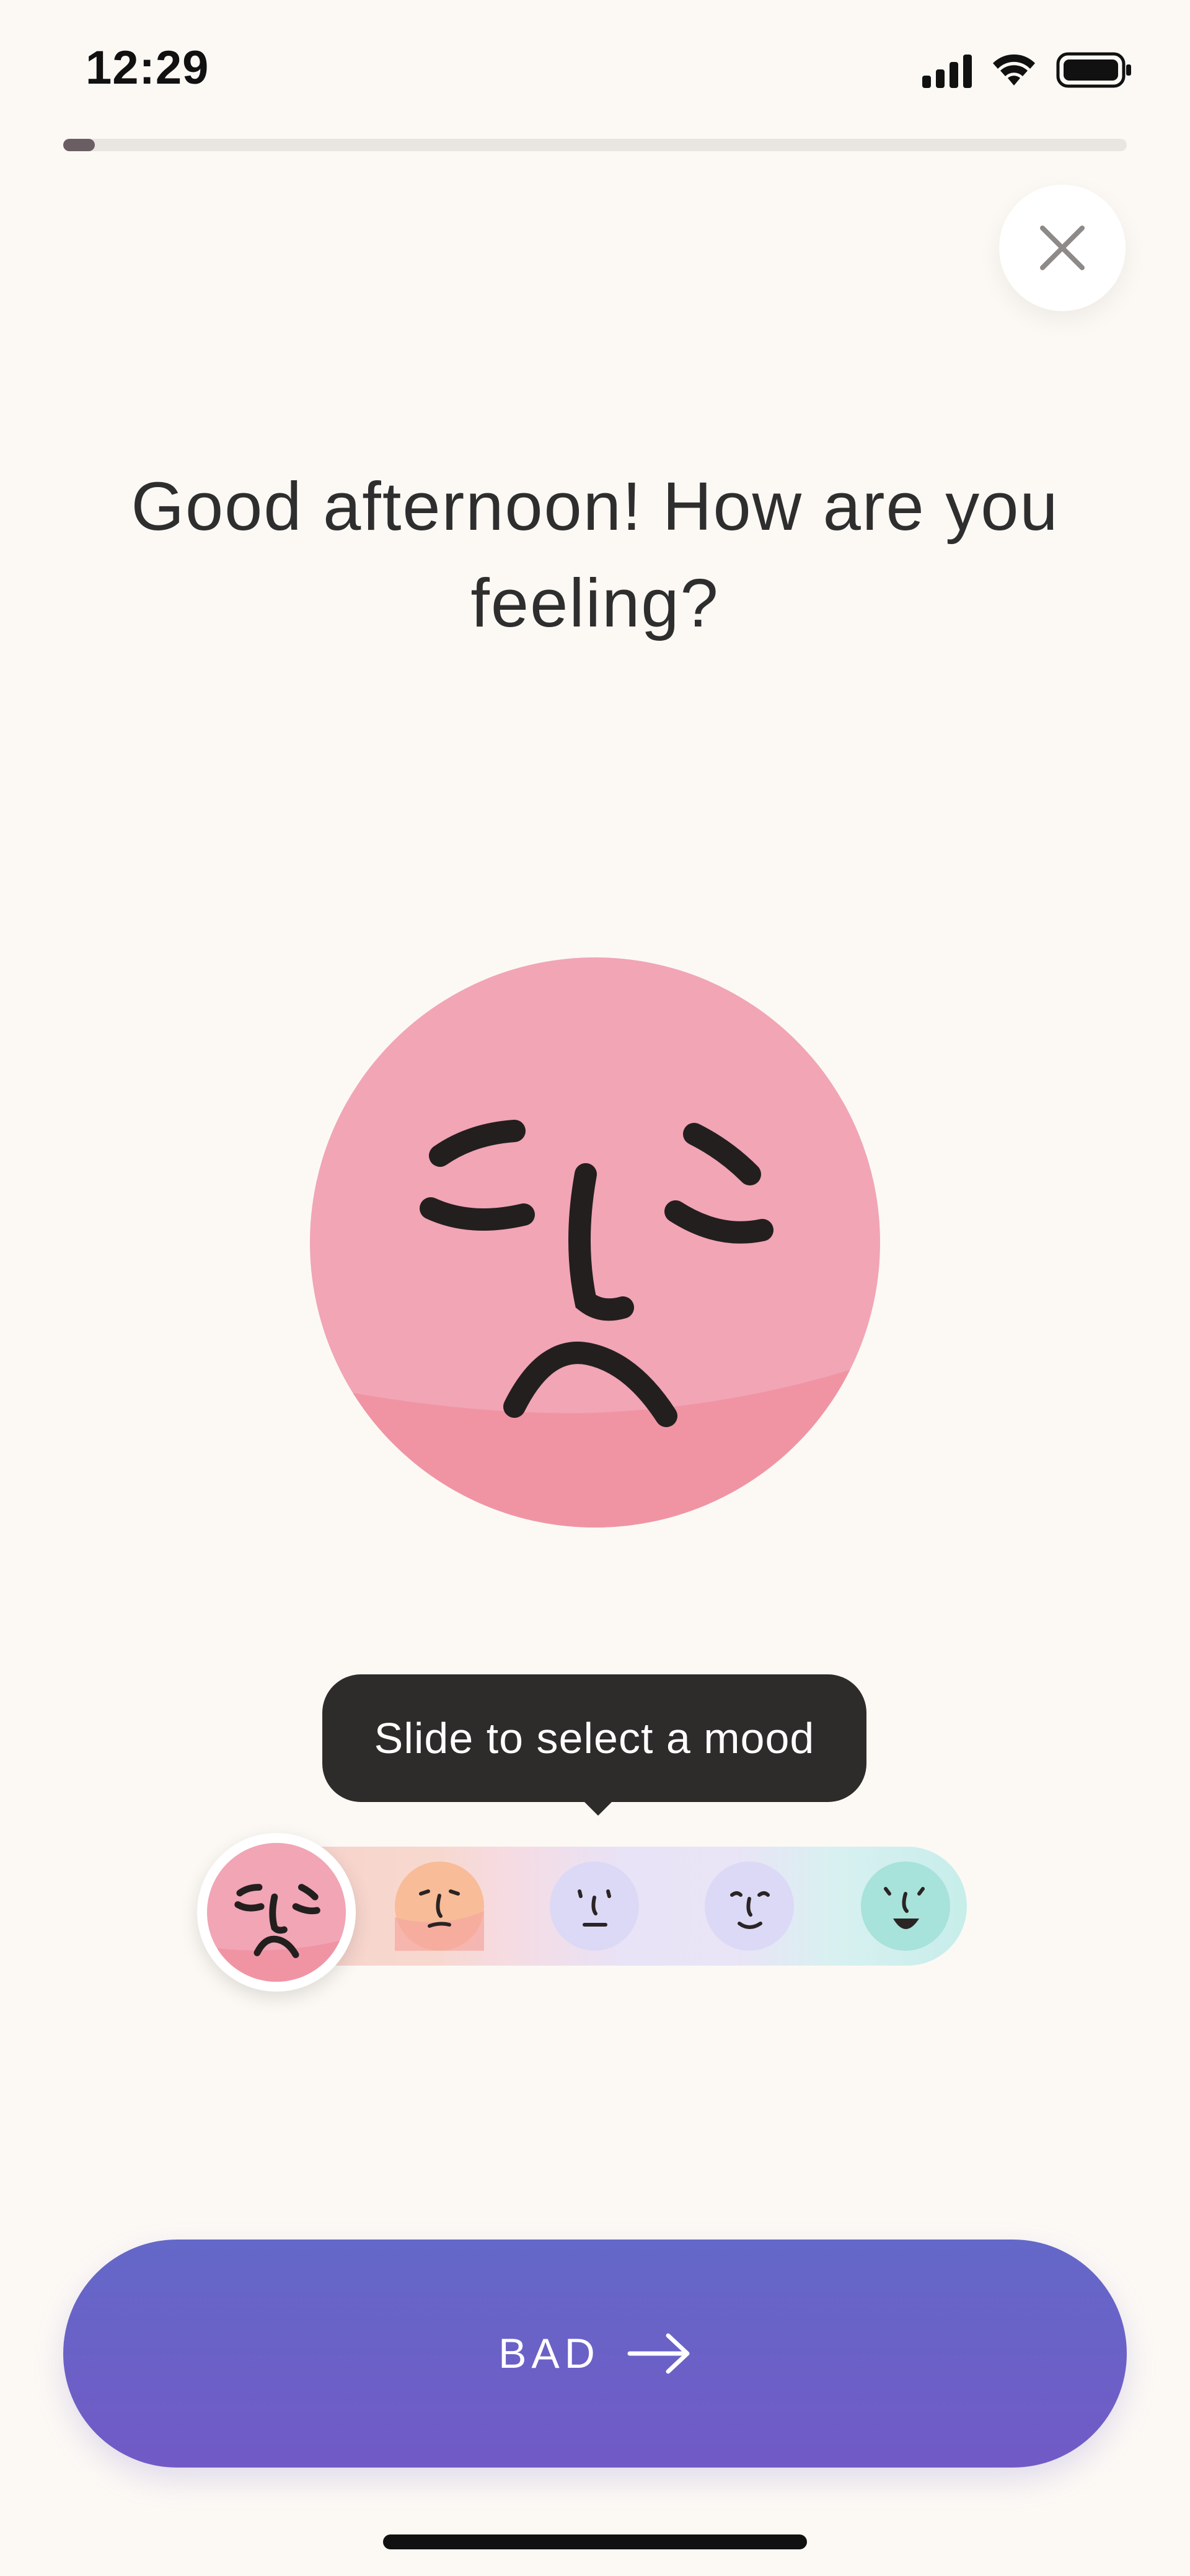  What do you see at coordinates (594, 1907) in the screenshot?
I see `neutral-face-icon` at bounding box center [594, 1907].